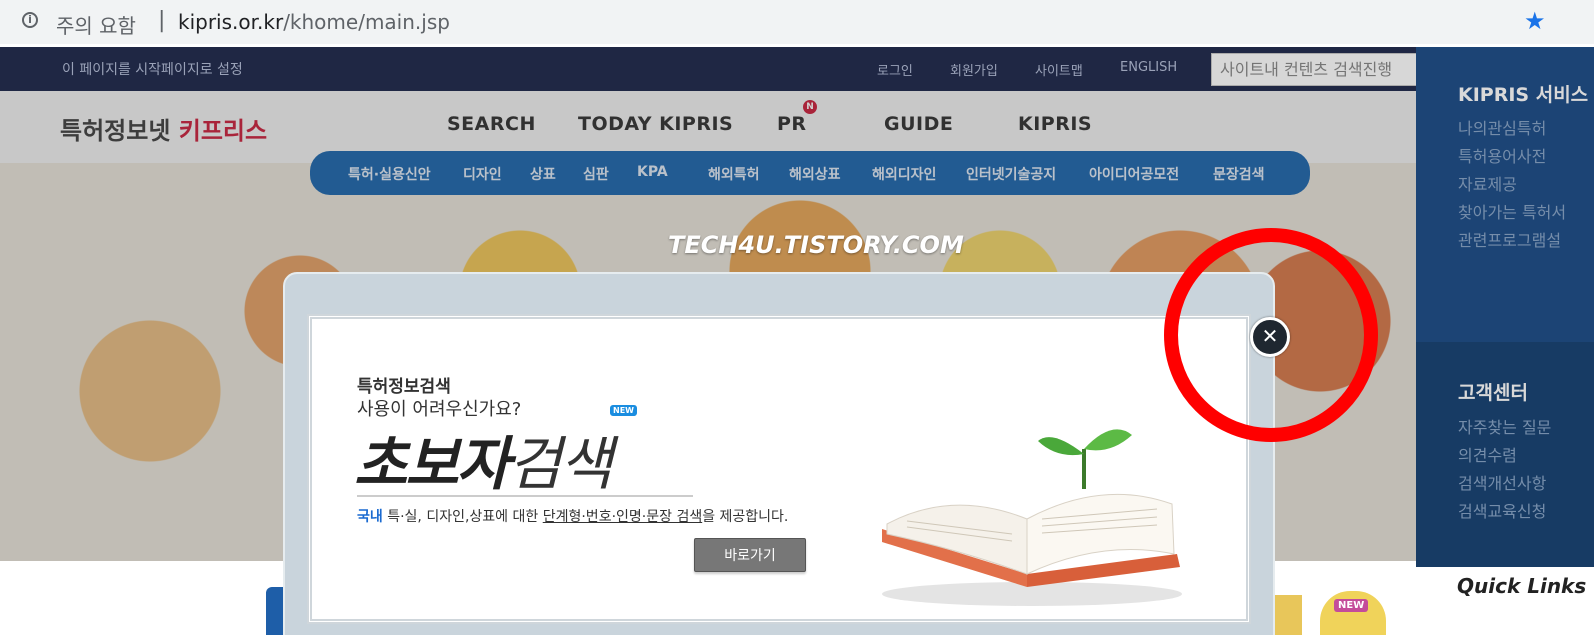 This screenshot has width=1594, height=635. What do you see at coordinates (152, 69) in the screenshot?
I see `set-startpage-link: 이 페이지를 시작페이지로 설정` at bounding box center [152, 69].